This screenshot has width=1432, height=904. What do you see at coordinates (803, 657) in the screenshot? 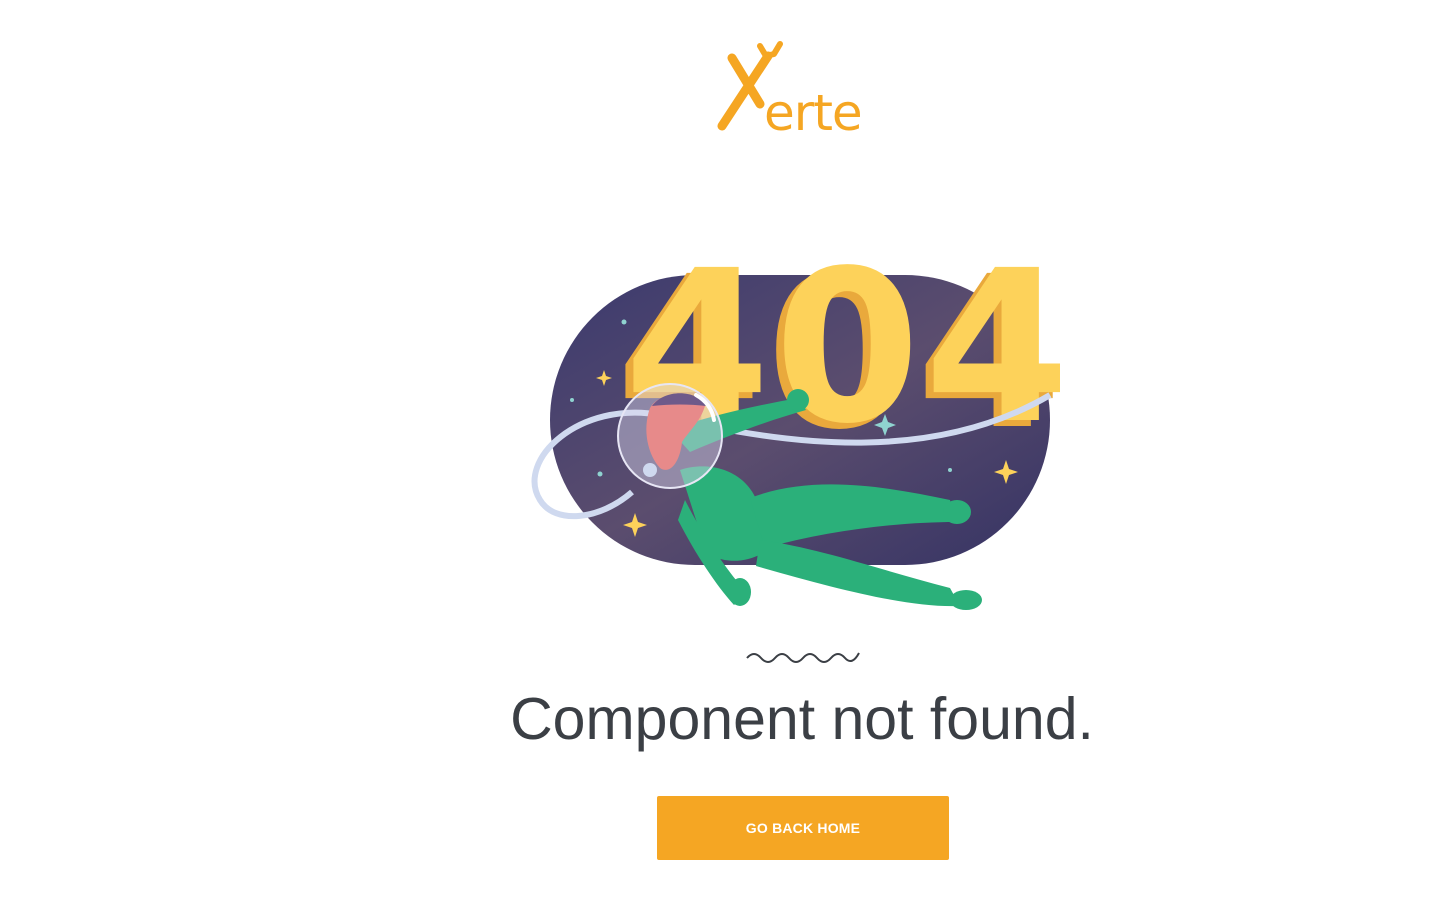
I see `squiggle-divider` at bounding box center [803, 657].